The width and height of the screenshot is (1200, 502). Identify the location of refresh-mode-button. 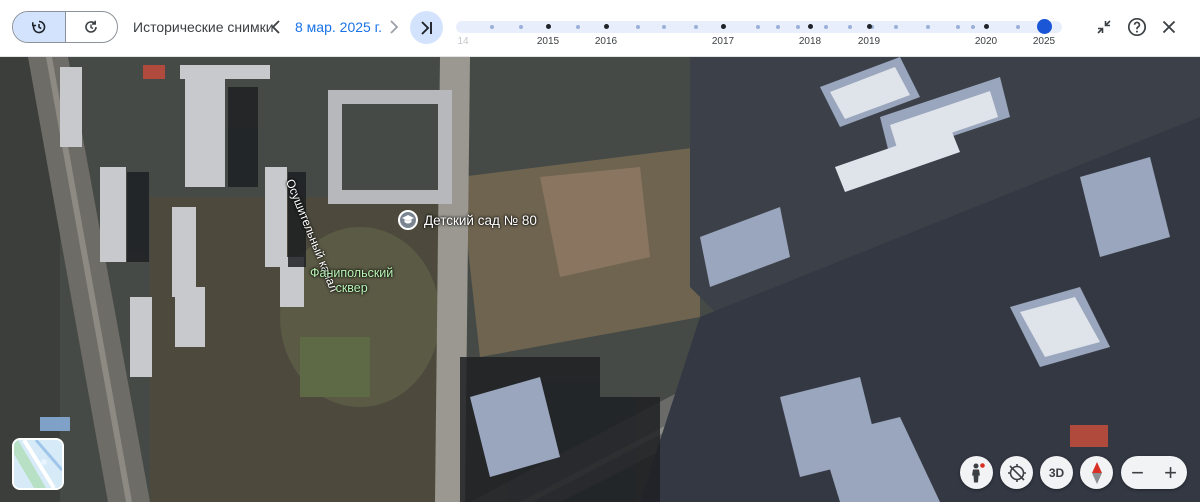
(92, 27).